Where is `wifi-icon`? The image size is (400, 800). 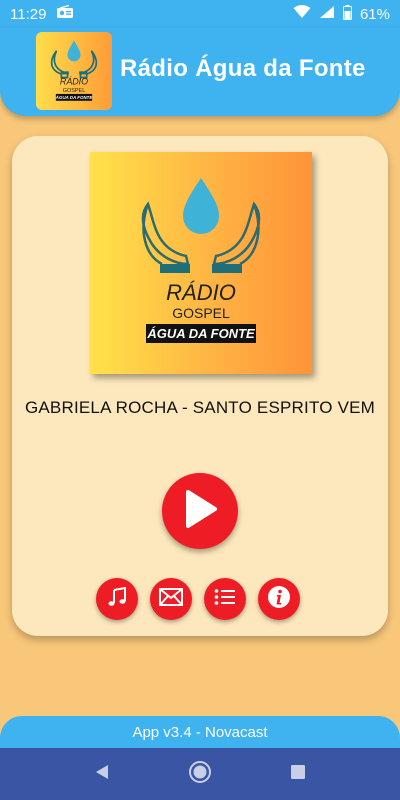 wifi-icon is located at coordinates (302, 14).